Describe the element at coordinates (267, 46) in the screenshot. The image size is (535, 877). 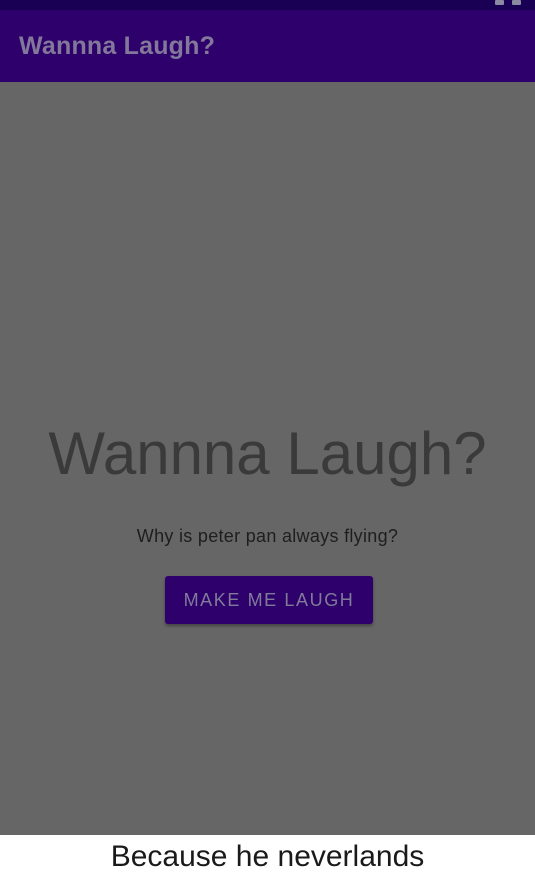
I see `app-bar: Wannna Laugh?` at that location.